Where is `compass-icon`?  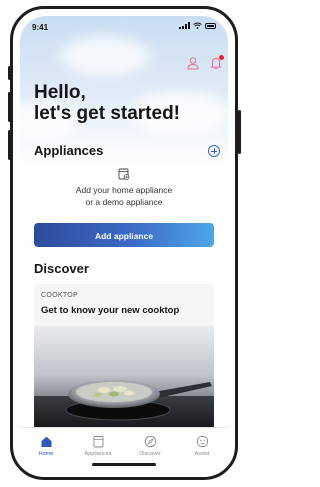
compass-icon is located at coordinates (150, 441).